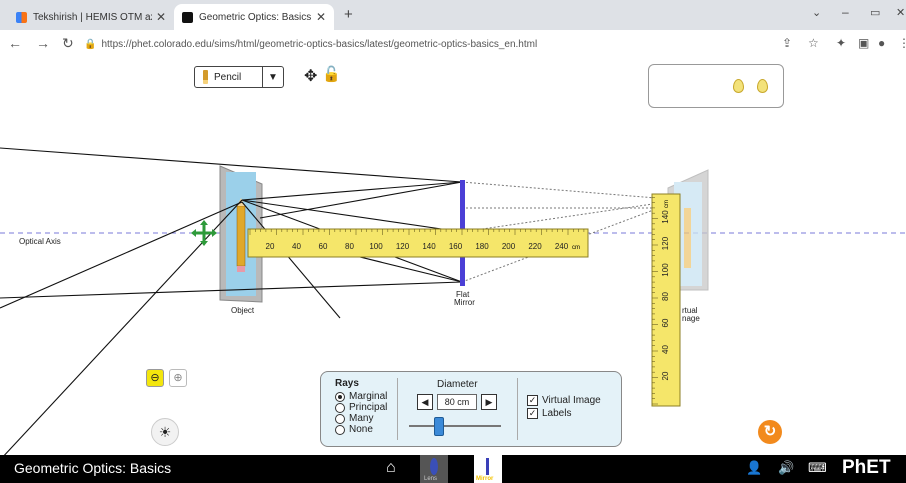  I want to click on diameter-title: Diameter, so click(457, 384).